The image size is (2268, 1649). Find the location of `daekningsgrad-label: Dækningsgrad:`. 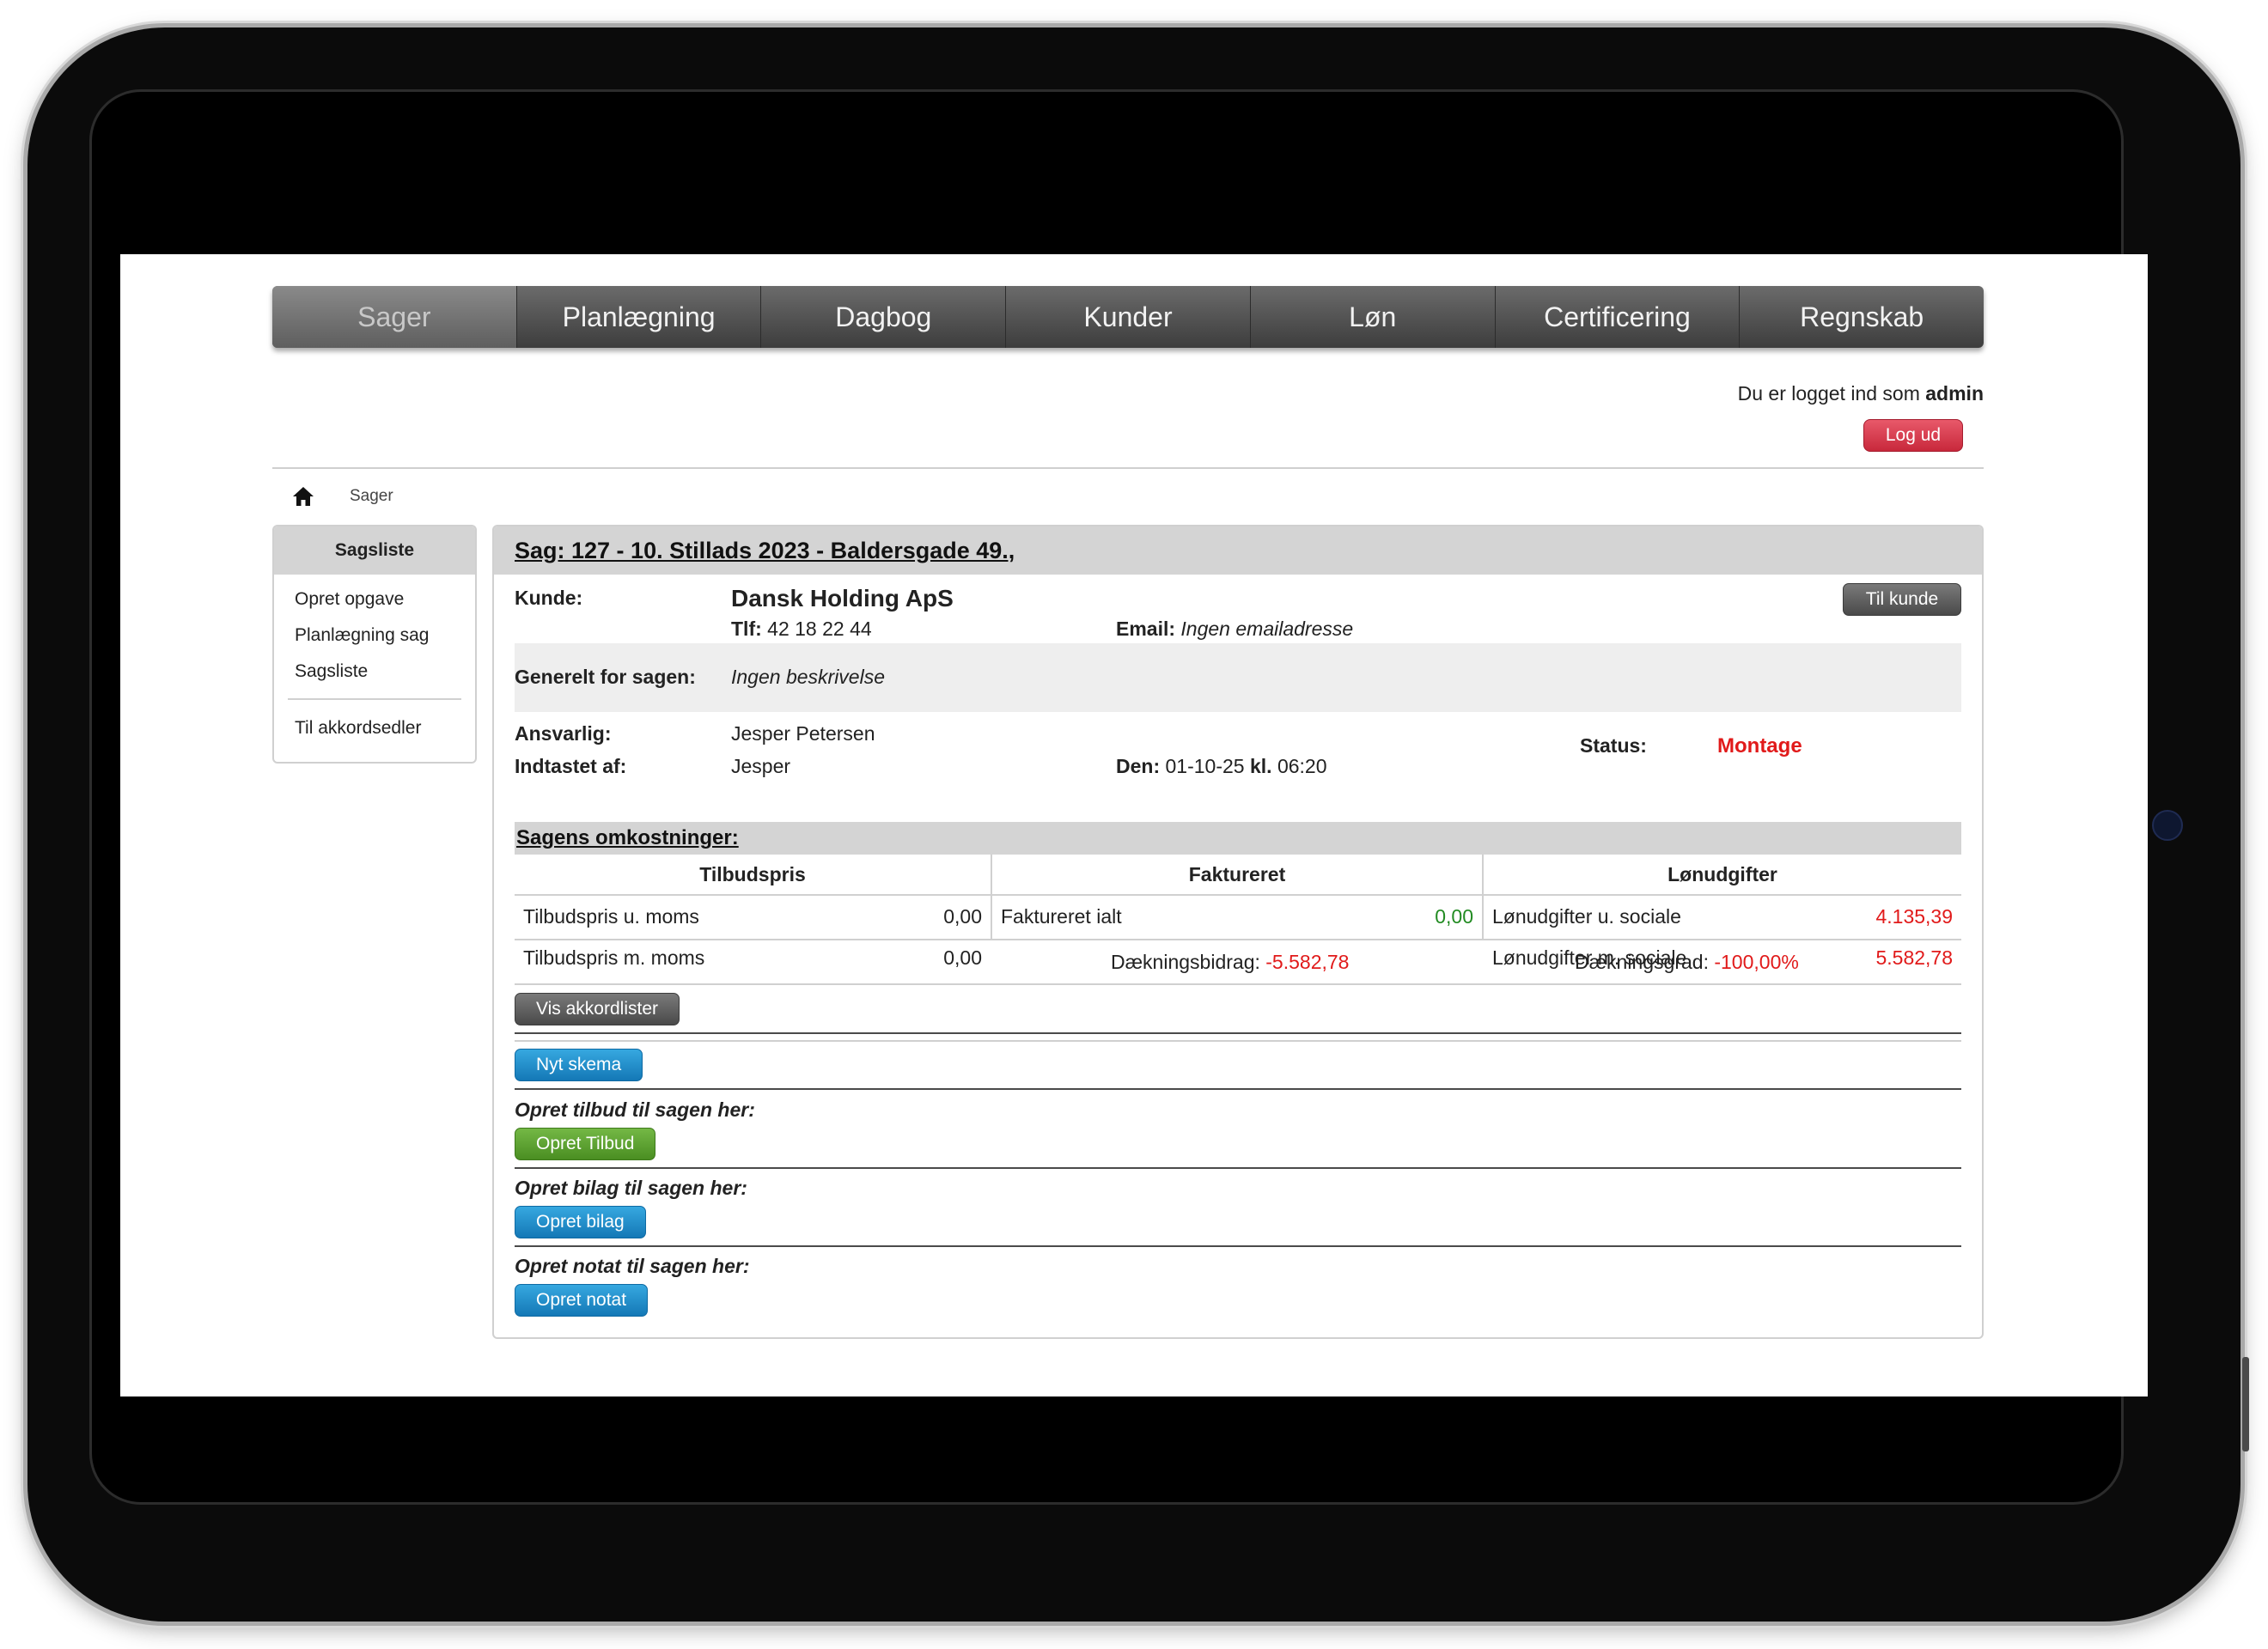

daekningsgrad-label: Dækningsgrad: is located at coordinates (1642, 962).